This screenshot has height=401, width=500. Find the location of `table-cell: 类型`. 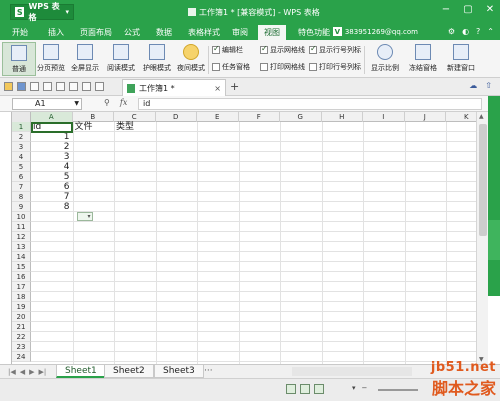

table-cell: 类型 is located at coordinates (125, 127).